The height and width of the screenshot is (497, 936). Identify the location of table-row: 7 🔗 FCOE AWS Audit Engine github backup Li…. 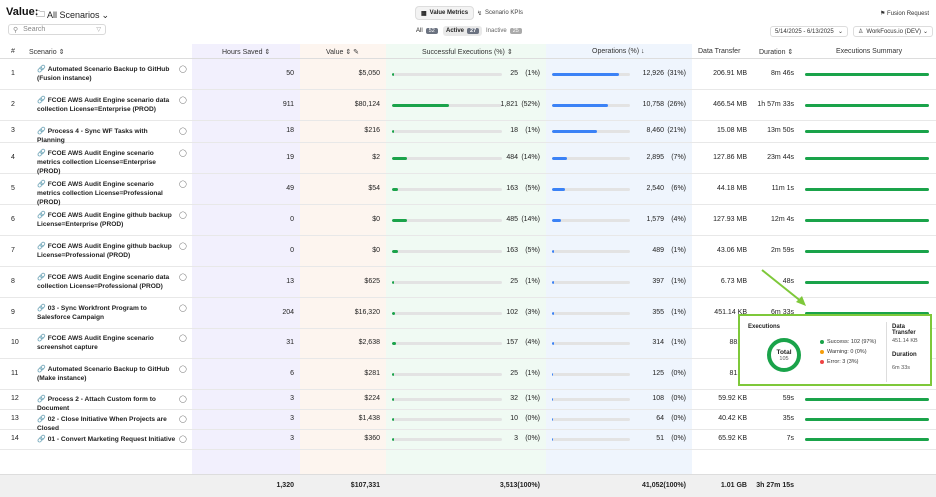
(468, 251).